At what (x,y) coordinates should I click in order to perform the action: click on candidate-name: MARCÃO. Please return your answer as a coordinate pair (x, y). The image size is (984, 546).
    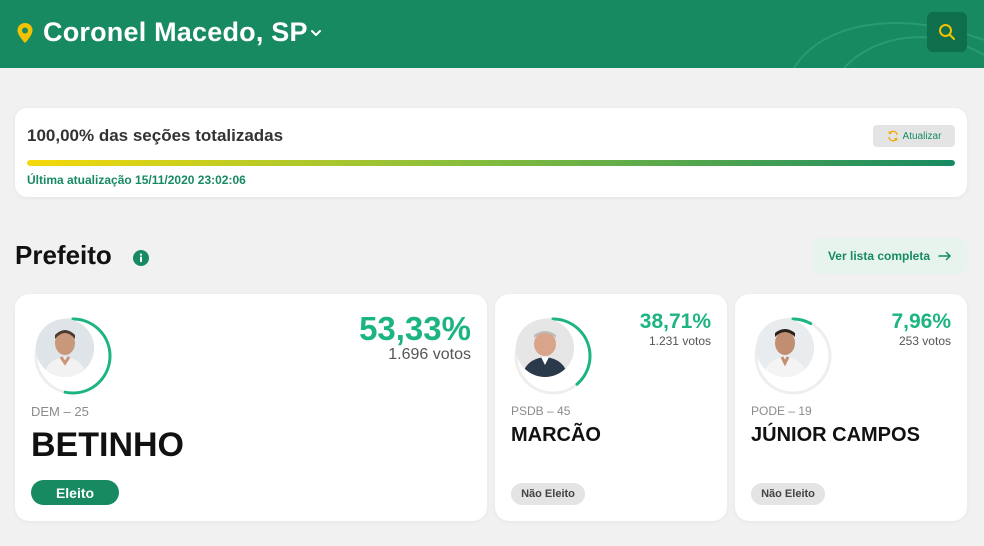
    Looking at the image, I should click on (556, 435).